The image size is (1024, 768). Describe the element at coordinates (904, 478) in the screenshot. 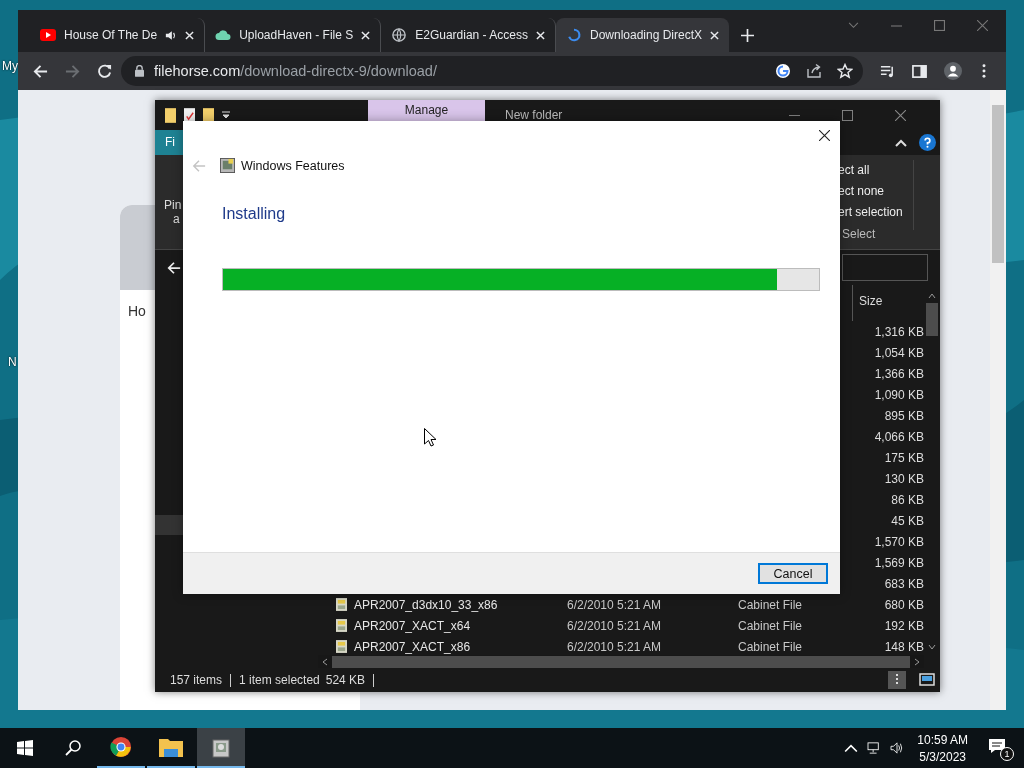

I see `file-size: 130 KB` at that location.